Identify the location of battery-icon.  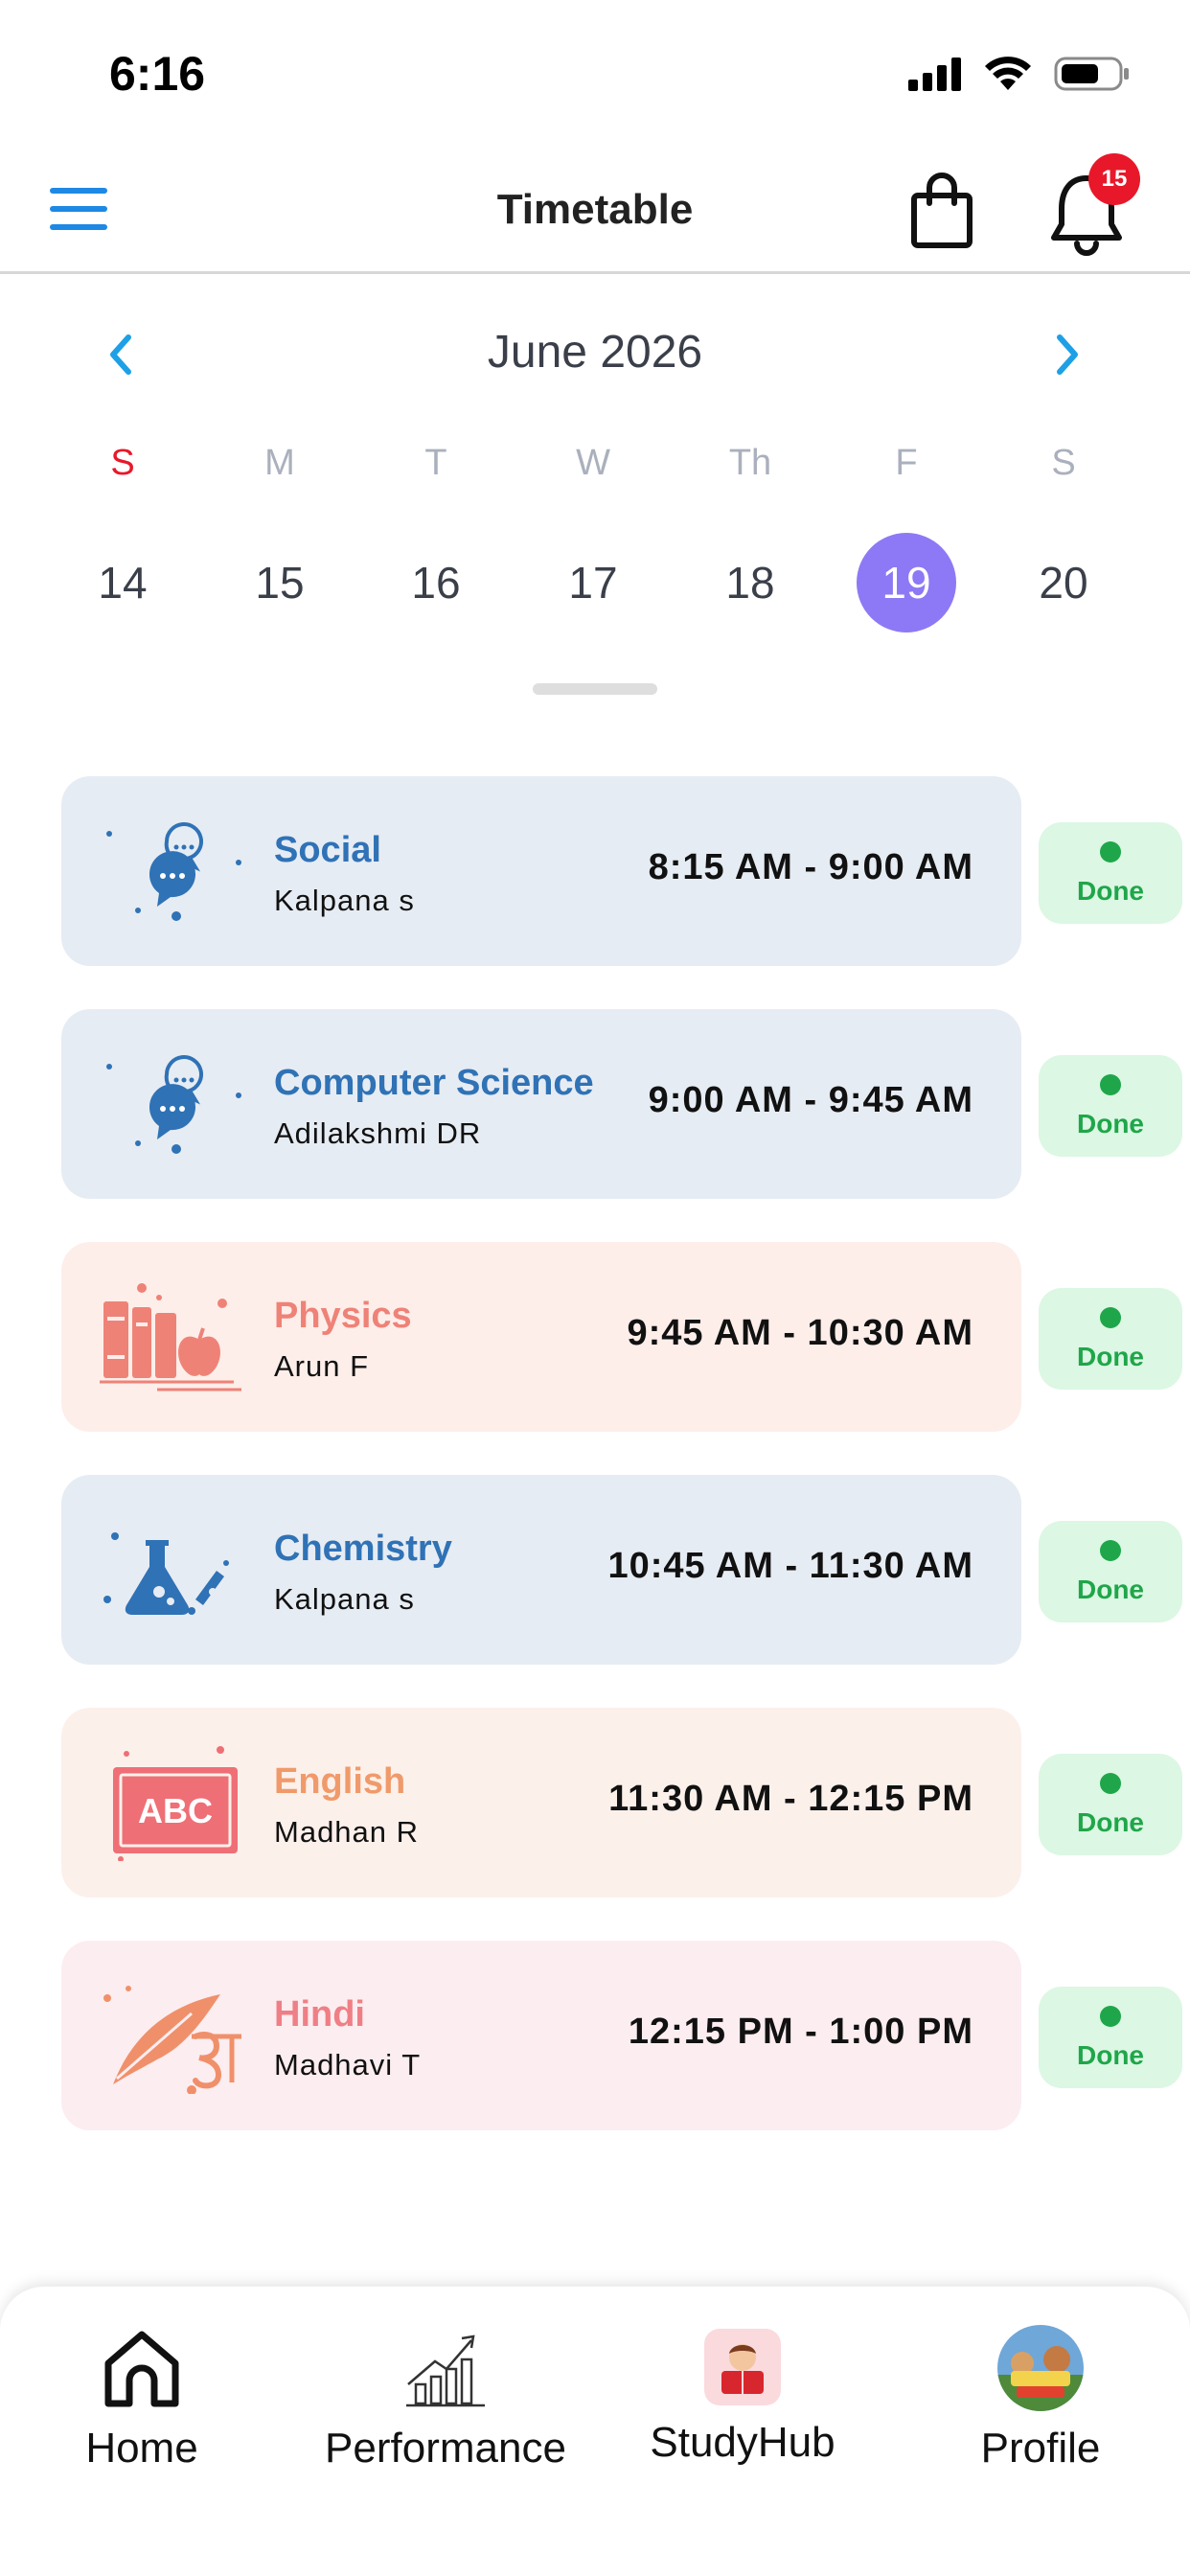
(1092, 74).